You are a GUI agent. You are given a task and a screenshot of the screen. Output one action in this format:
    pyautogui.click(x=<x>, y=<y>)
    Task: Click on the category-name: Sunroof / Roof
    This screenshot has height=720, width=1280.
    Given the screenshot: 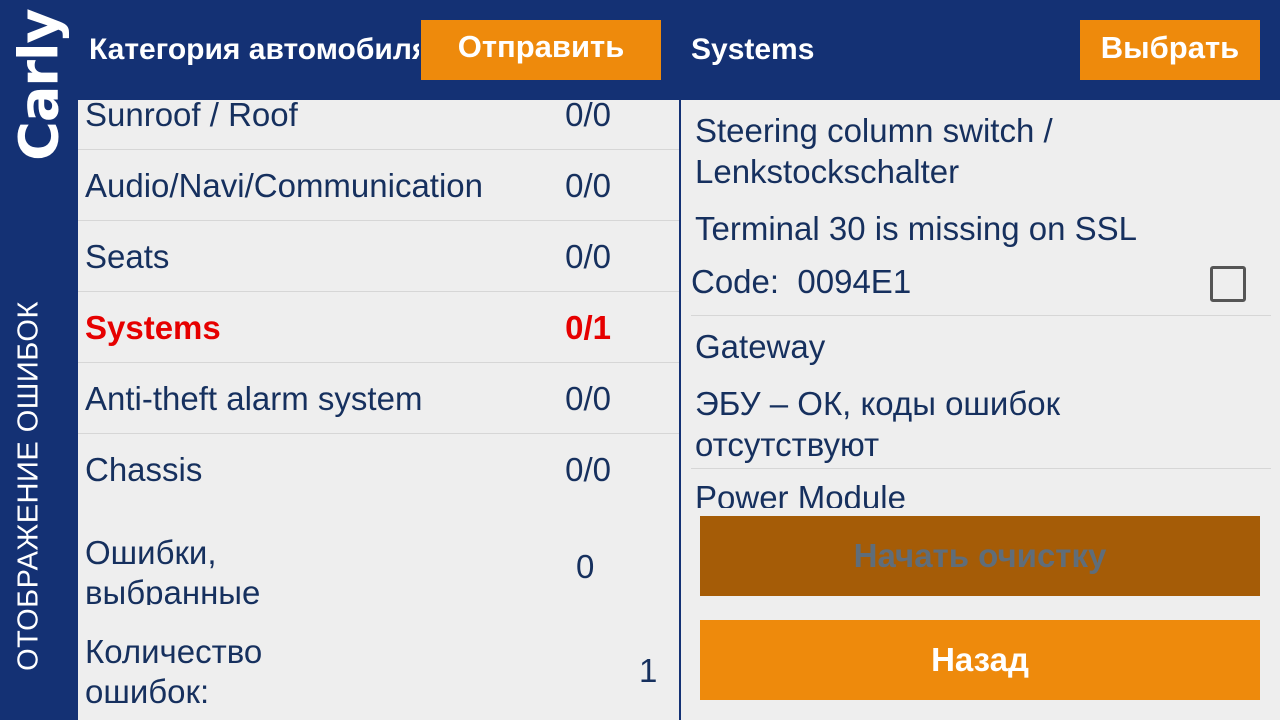 What is the action you would take?
    pyautogui.click(x=191, y=116)
    